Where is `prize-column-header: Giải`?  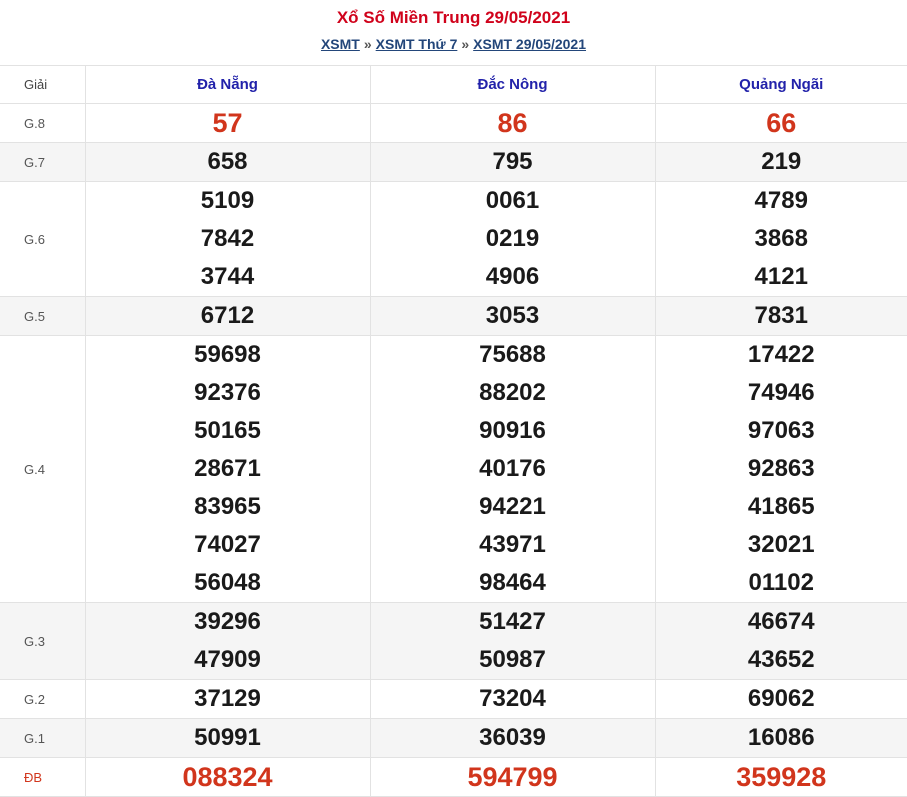
prize-column-header: Giải is located at coordinates (42, 85).